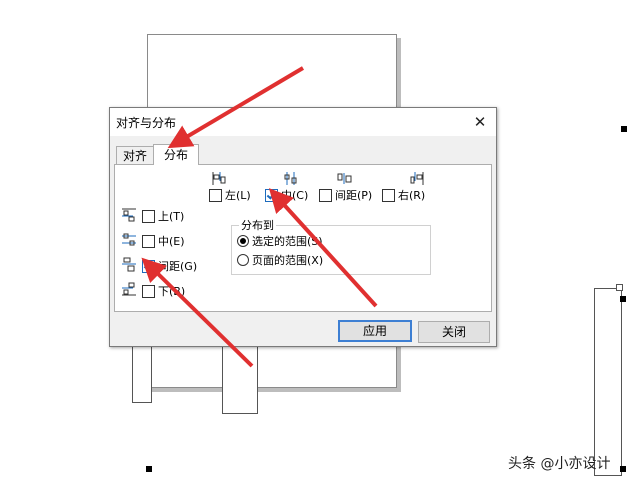 This screenshot has height=486, width=640. I want to click on h-right-checkbox, so click(388, 195).